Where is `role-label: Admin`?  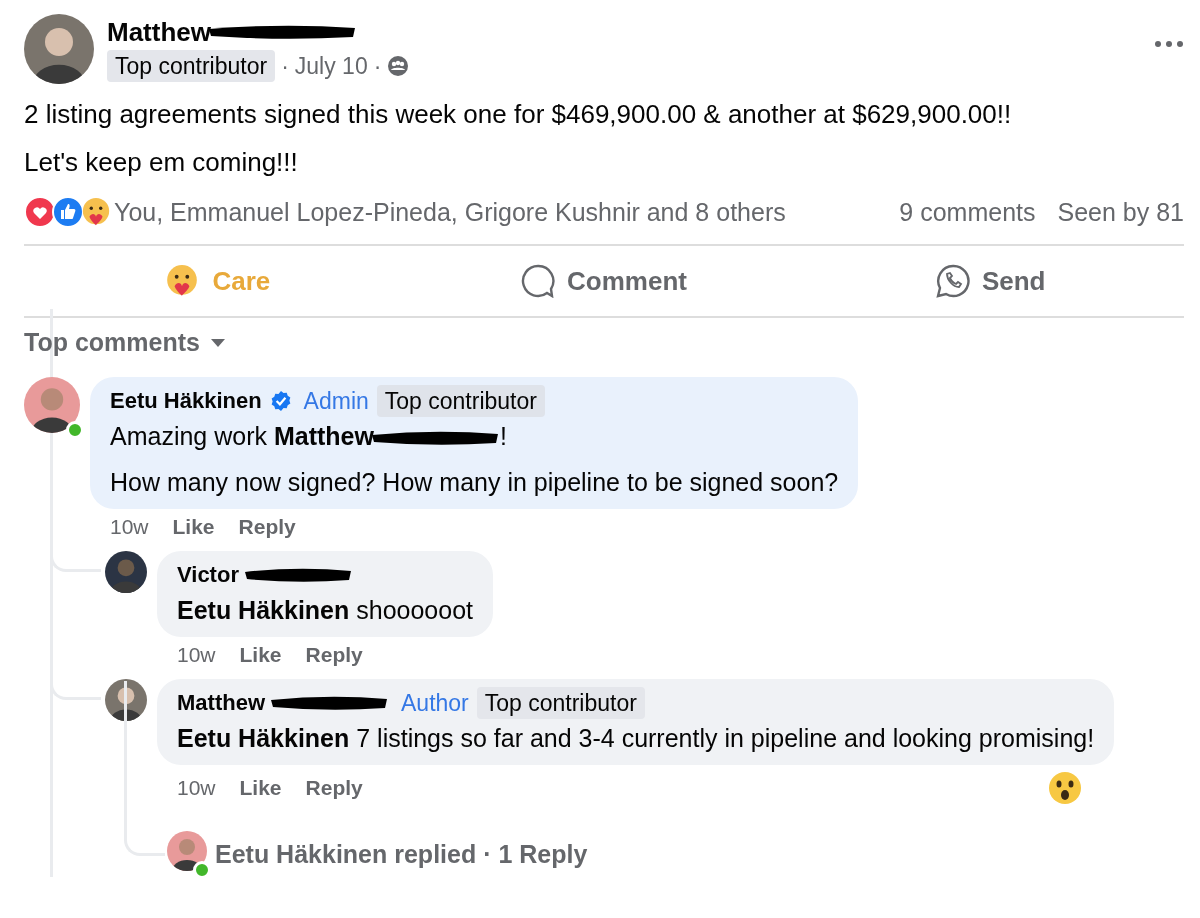
role-label: Admin is located at coordinates (336, 401).